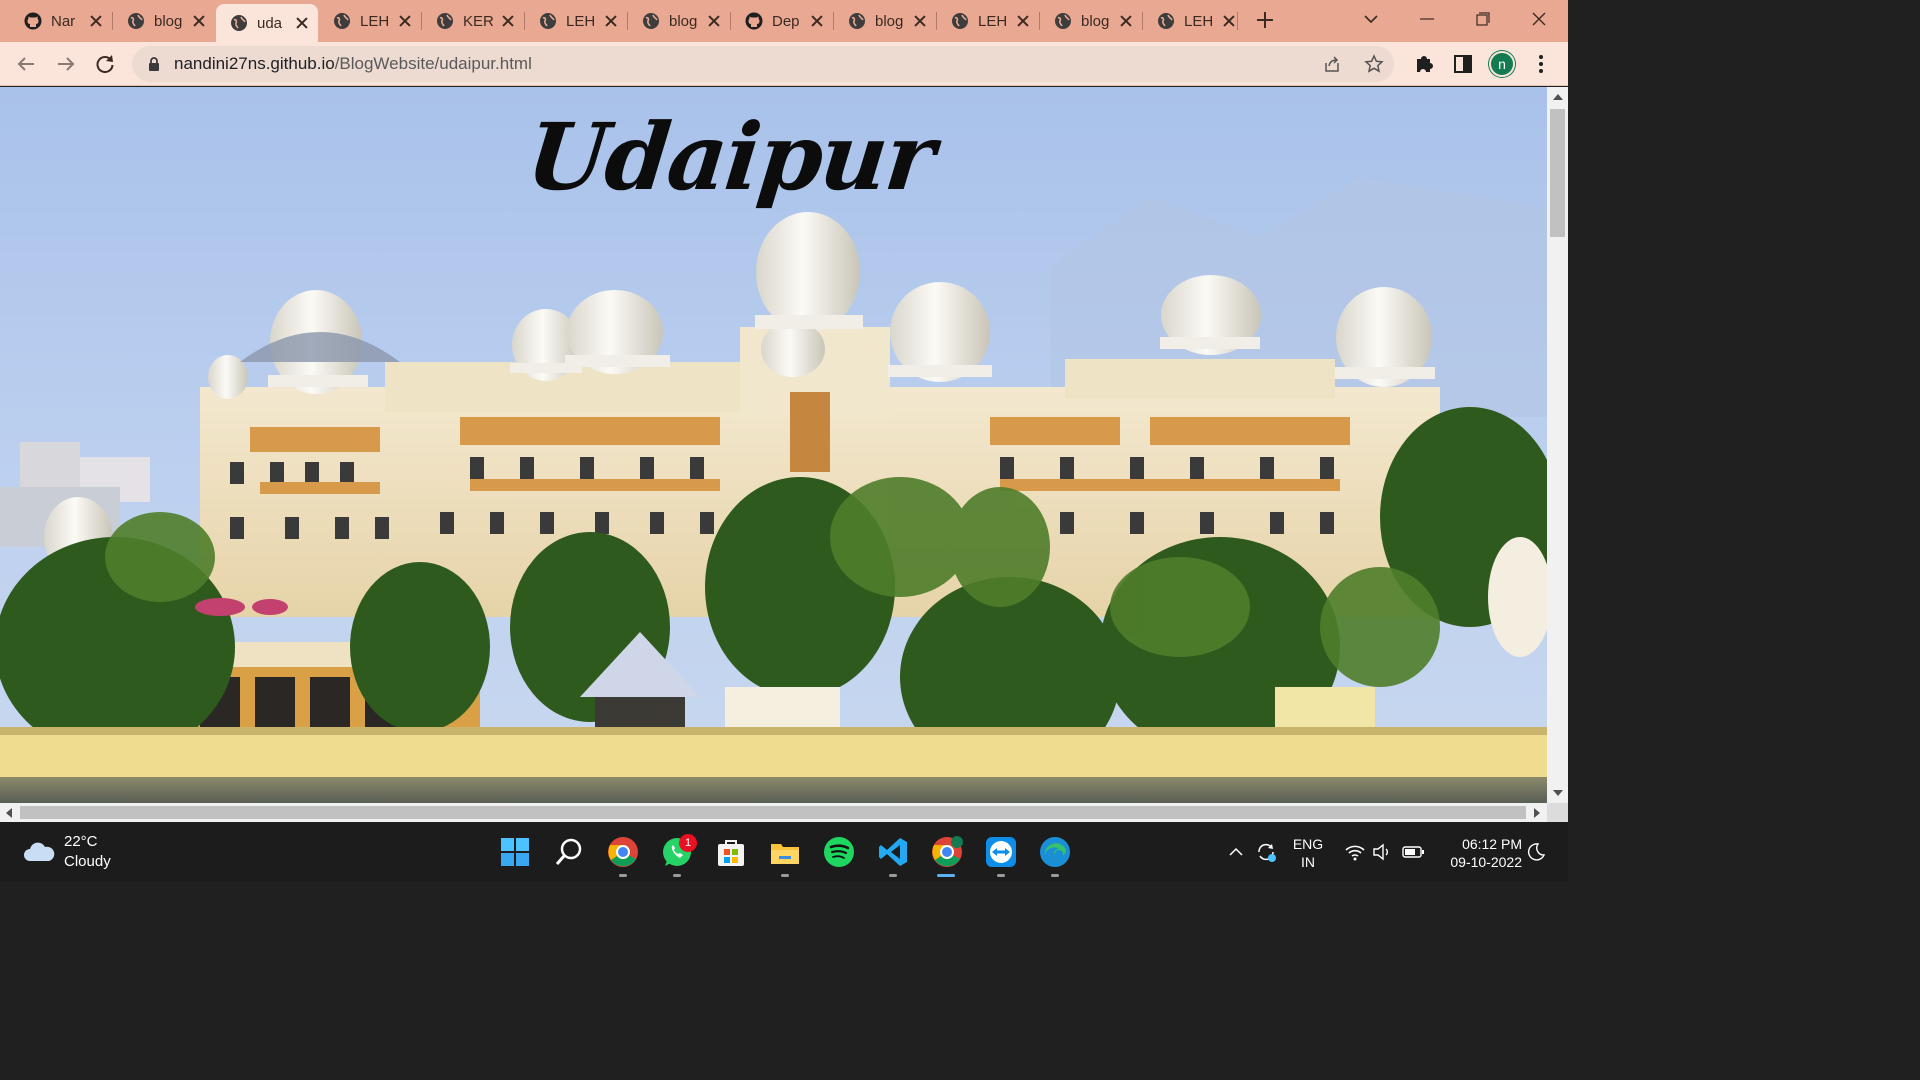 This screenshot has height=1080, width=1920. Describe the element at coordinates (1308, 853) in the screenshot. I see `language-indicator: ENG IN` at that location.